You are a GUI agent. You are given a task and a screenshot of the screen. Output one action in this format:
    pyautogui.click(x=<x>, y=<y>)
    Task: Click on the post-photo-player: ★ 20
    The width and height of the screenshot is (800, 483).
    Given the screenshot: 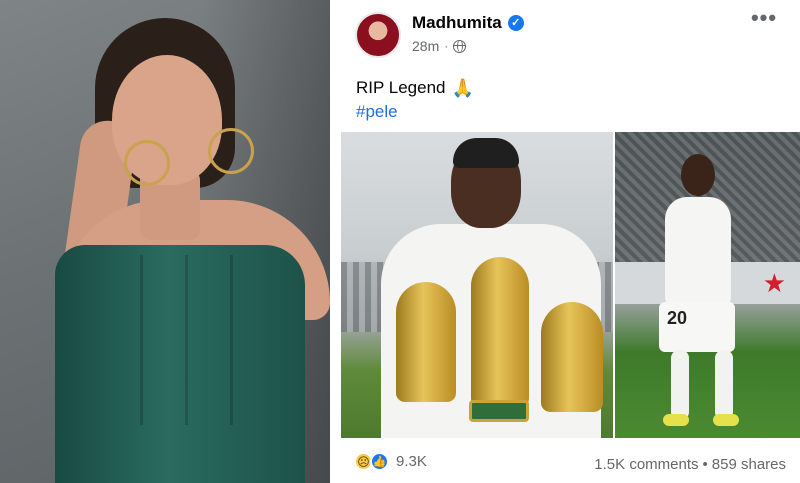 What is the action you would take?
    pyautogui.click(x=707, y=285)
    